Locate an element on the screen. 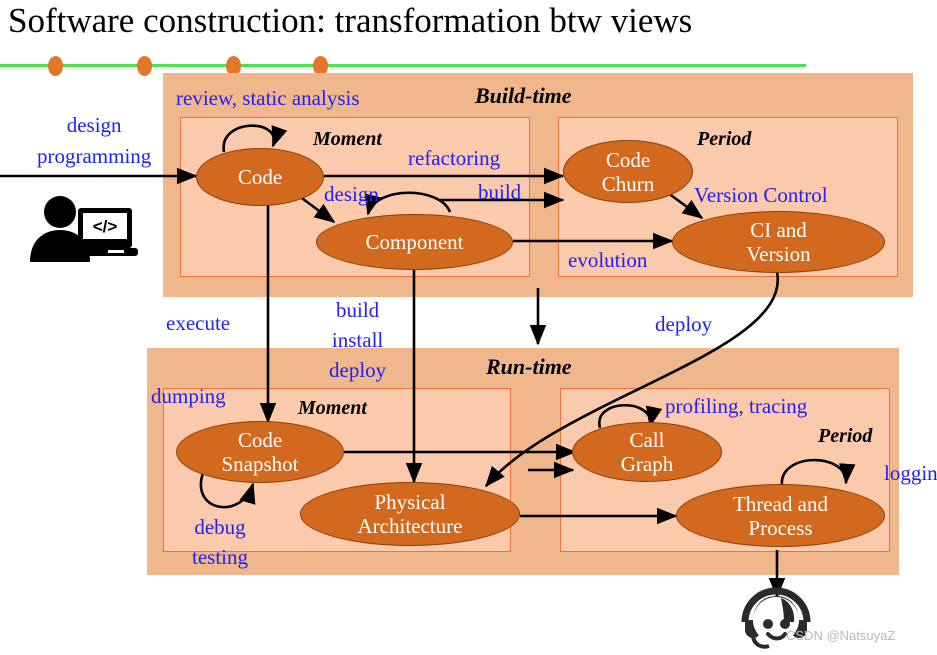  watermark: CSDN @NatsuyaZ is located at coordinates (841, 635).